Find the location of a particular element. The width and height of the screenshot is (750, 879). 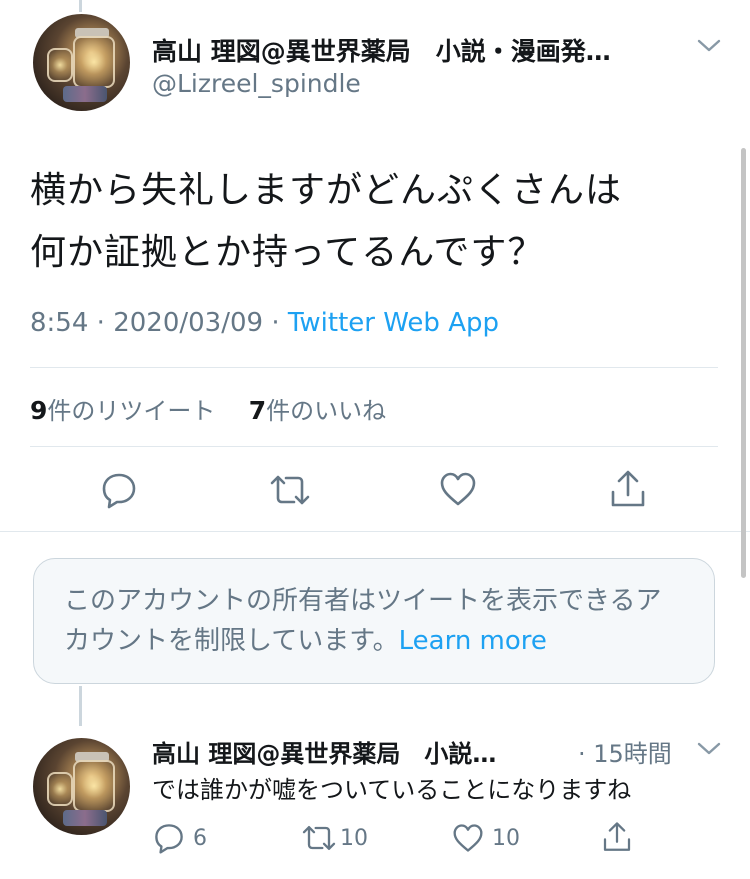

reply-time: · 15時間 is located at coordinates (625, 751).